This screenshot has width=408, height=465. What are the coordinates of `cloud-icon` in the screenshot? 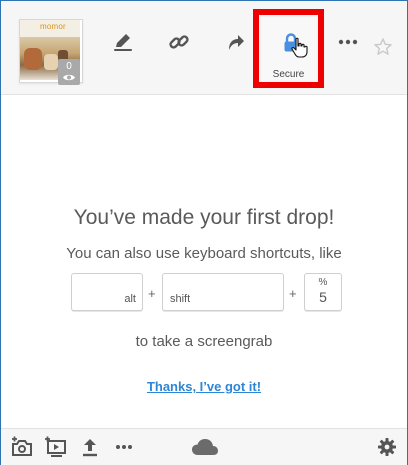 It's located at (205, 447).